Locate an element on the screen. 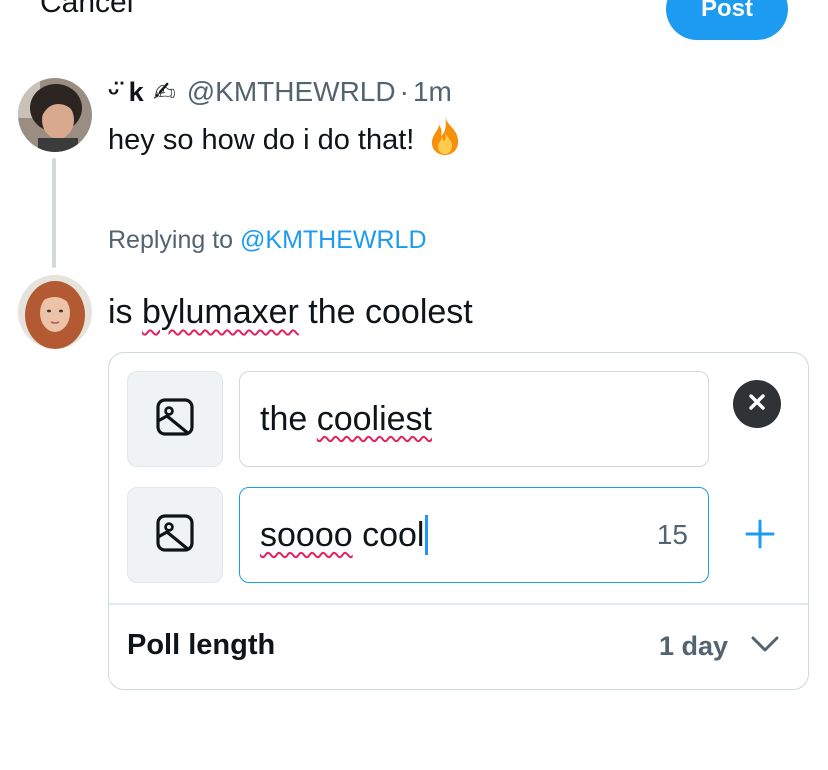 Image resolution: width=828 pixels, height=770 pixels. compose-text: is bylumaxer the coolest is located at coordinates (290, 312).